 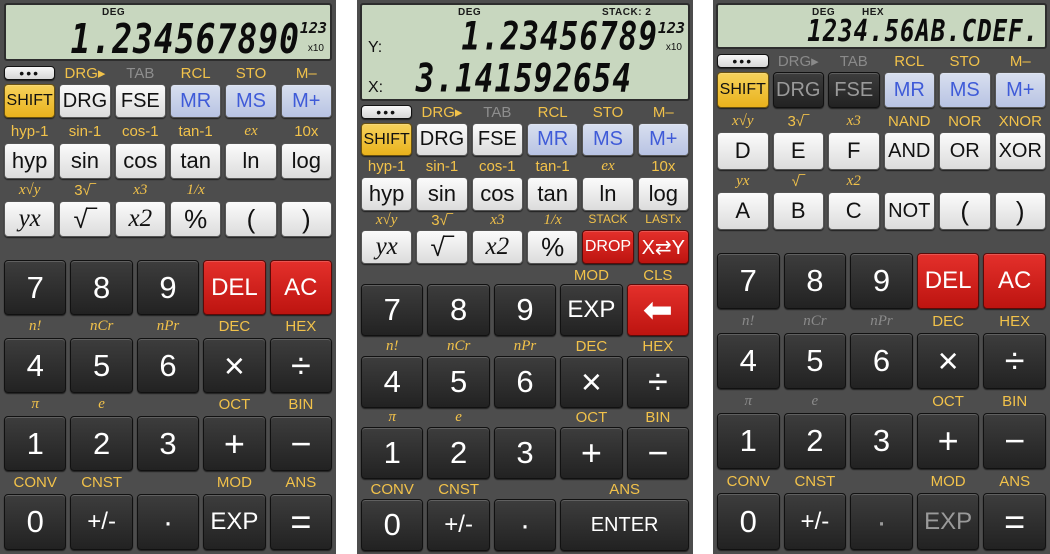 What do you see at coordinates (392, 453) in the screenshot?
I see `digit-1-button: 1` at bounding box center [392, 453].